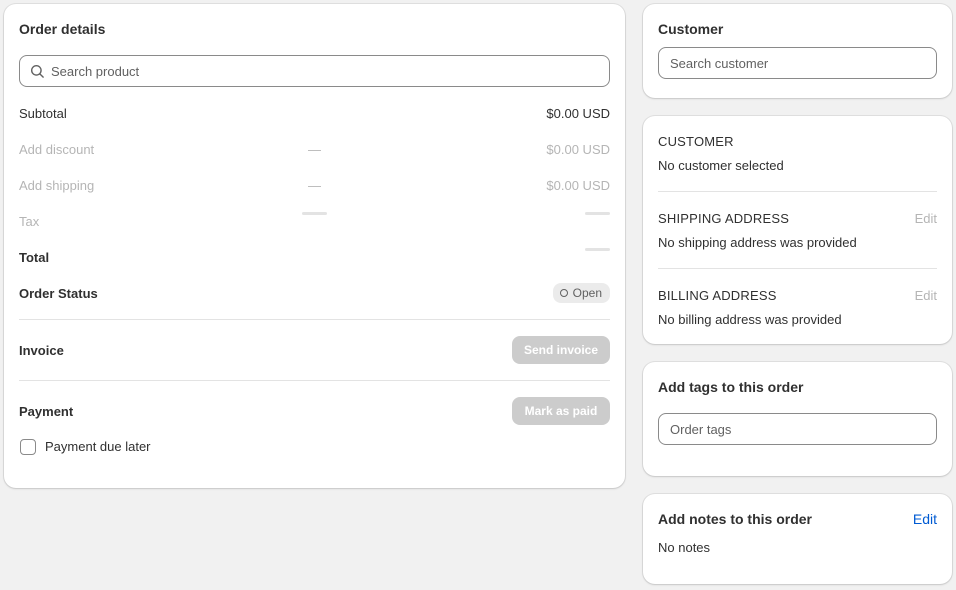 This screenshot has width=956, height=590. I want to click on shipping-address-heading: SHIPPING ADDRESS, so click(724, 218).